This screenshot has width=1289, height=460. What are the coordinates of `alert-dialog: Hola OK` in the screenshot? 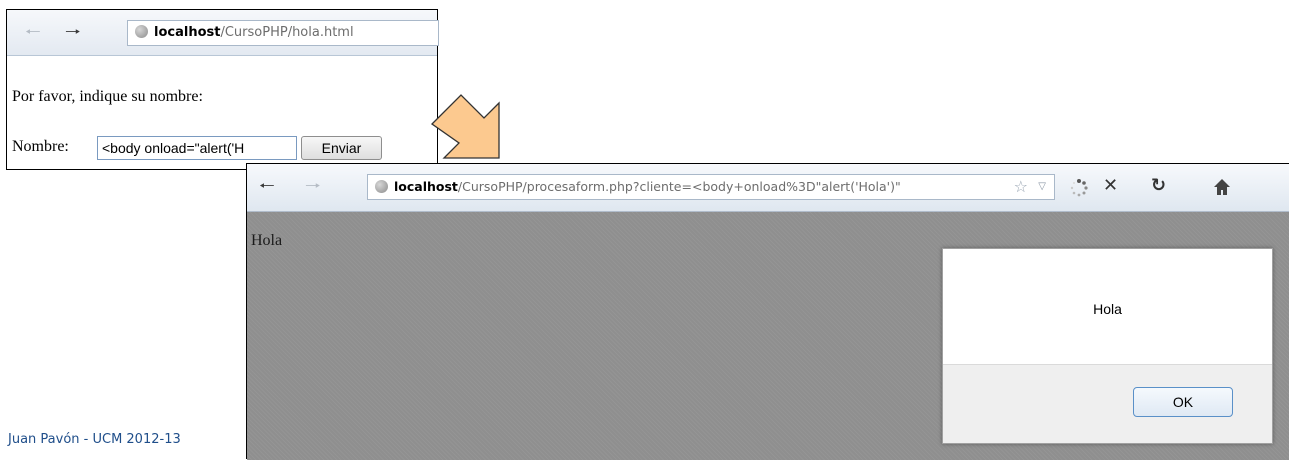 It's located at (1107, 346).